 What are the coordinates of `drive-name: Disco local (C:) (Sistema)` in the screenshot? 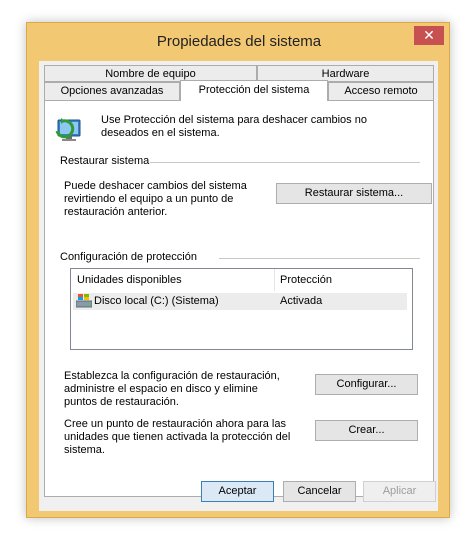 It's located at (156, 301).